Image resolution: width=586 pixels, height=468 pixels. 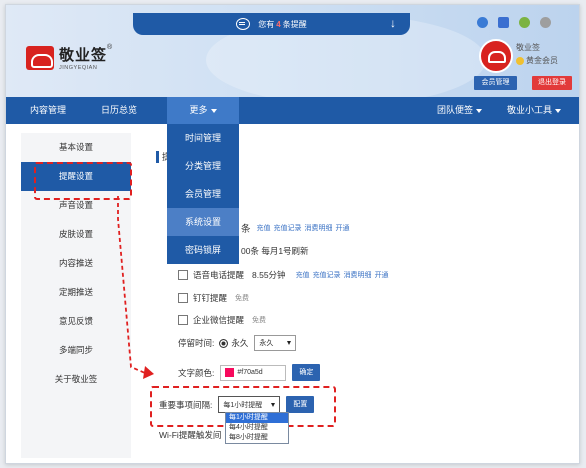 I want to click on notice-prefix: 您有, so click(x=266, y=24).